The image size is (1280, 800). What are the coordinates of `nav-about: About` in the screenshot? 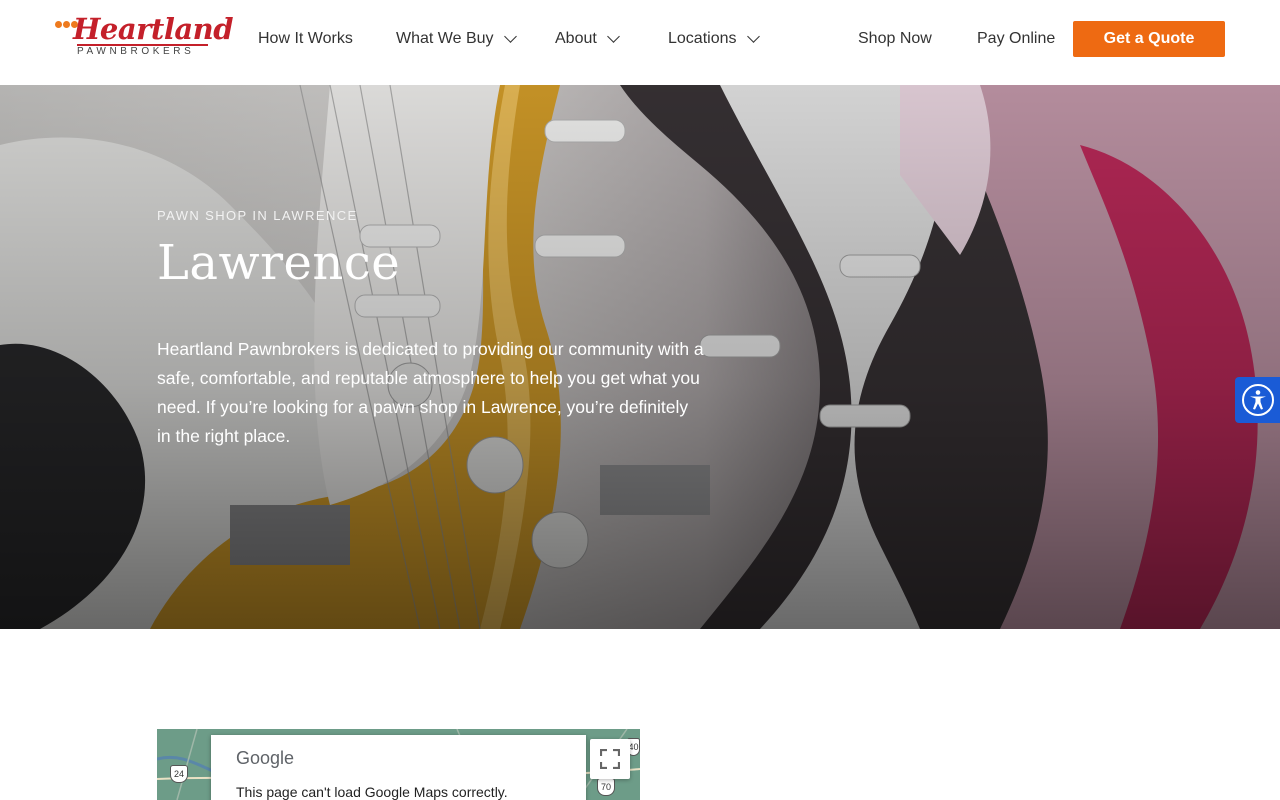 It's located at (587, 39).